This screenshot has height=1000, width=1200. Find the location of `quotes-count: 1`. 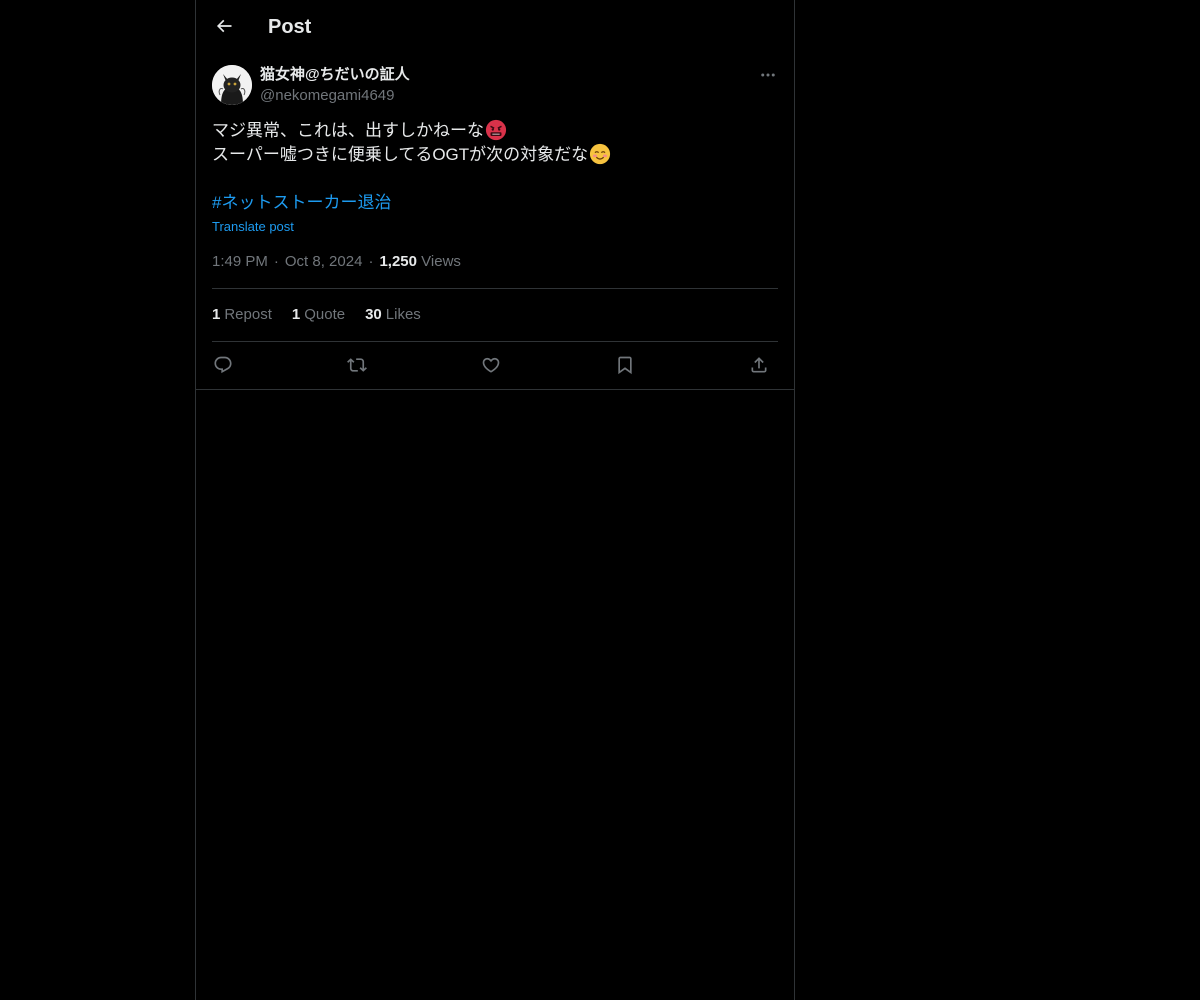

quotes-count: 1 is located at coordinates (296, 314).